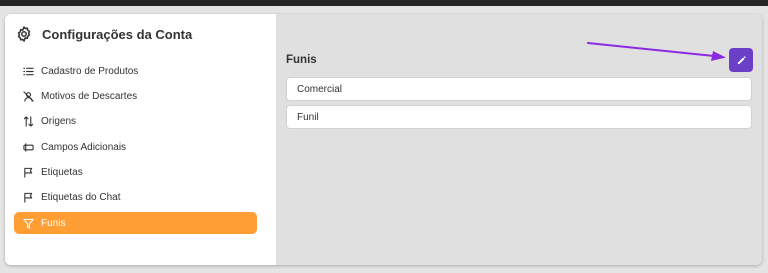  What do you see at coordinates (135, 122) in the screenshot?
I see `sidebar-item-origens: Origens` at bounding box center [135, 122].